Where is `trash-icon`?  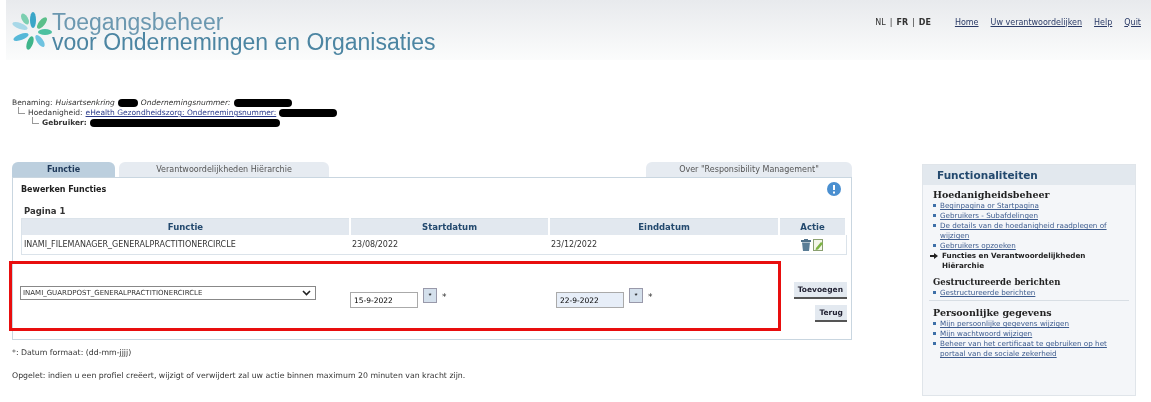
trash-icon is located at coordinates (806, 244).